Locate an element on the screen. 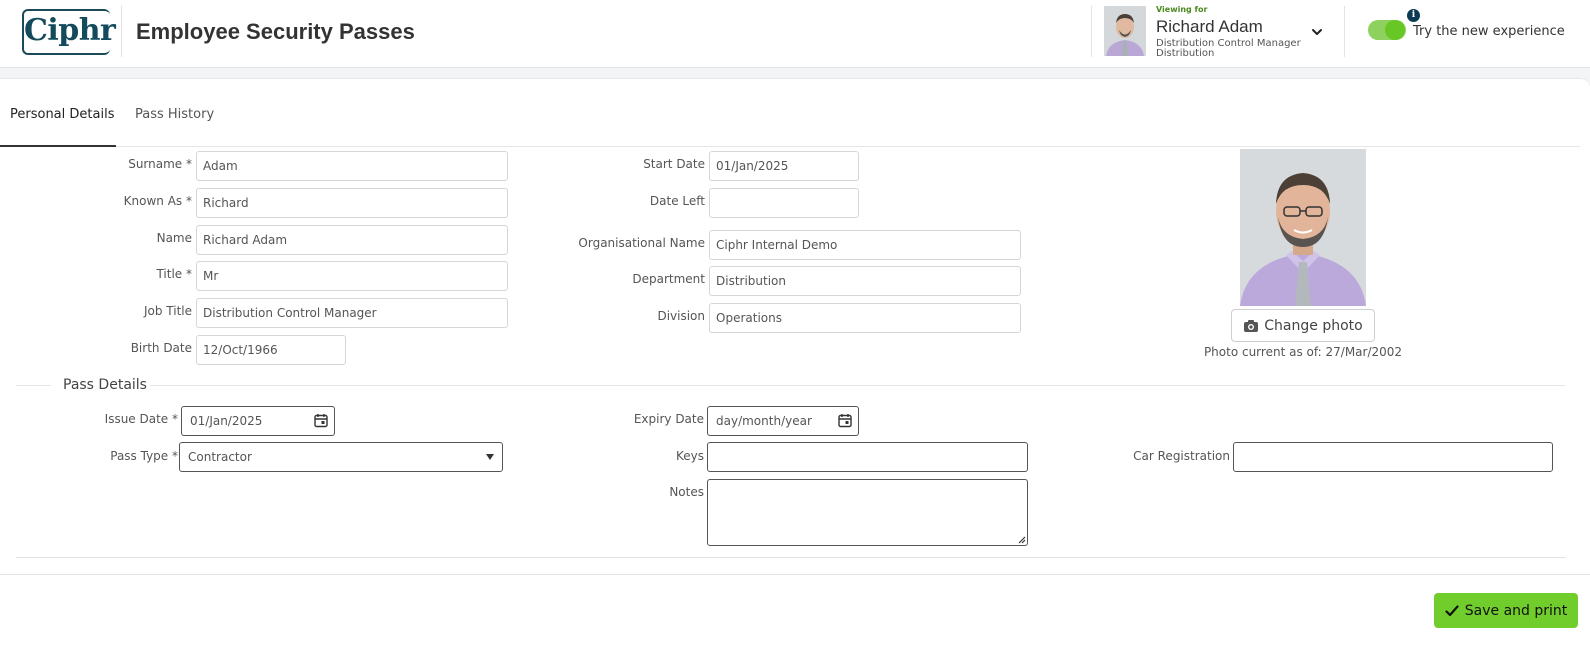  employee-photo is located at coordinates (1303, 227).